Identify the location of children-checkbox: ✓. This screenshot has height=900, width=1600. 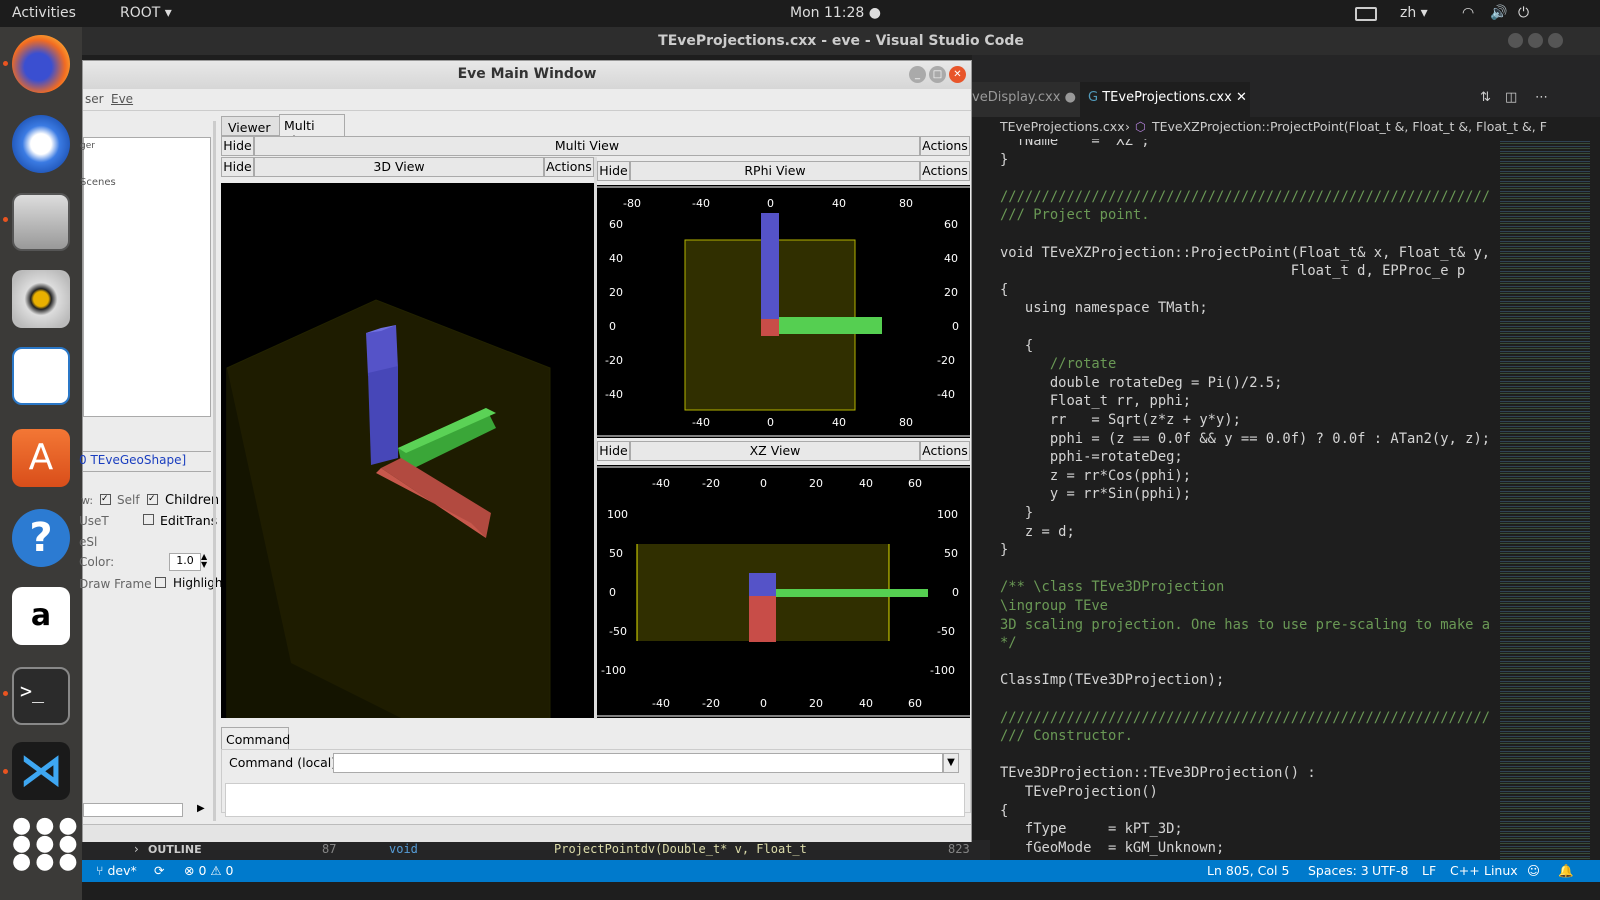
(152, 499).